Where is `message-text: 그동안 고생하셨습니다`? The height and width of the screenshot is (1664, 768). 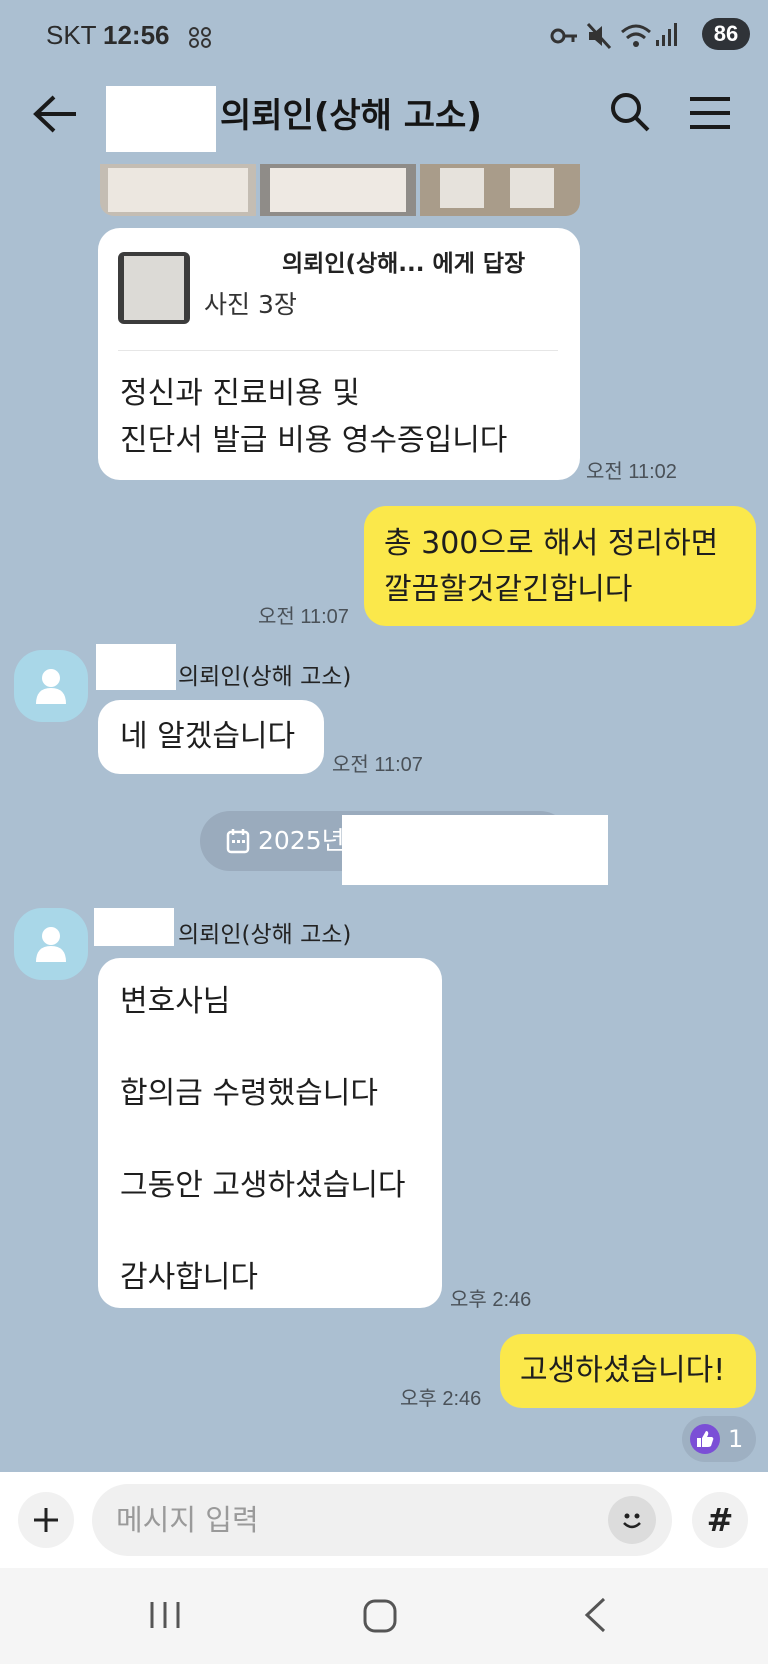
message-text: 그동안 고생하셨습니다 is located at coordinates (263, 1185).